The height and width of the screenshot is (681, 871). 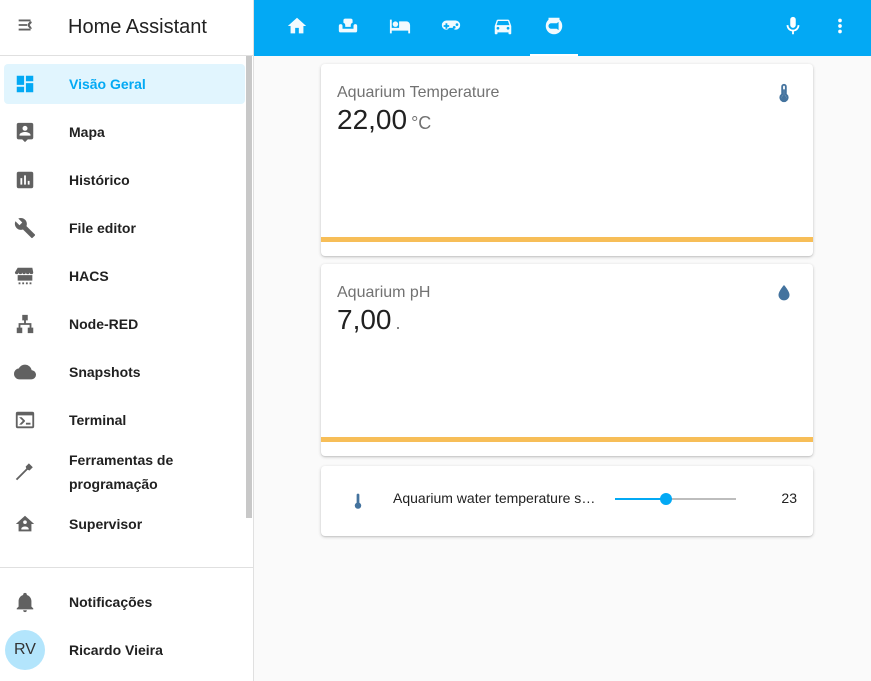 I want to click on sidebar-item-label: Supervisor, so click(x=106, y=524).